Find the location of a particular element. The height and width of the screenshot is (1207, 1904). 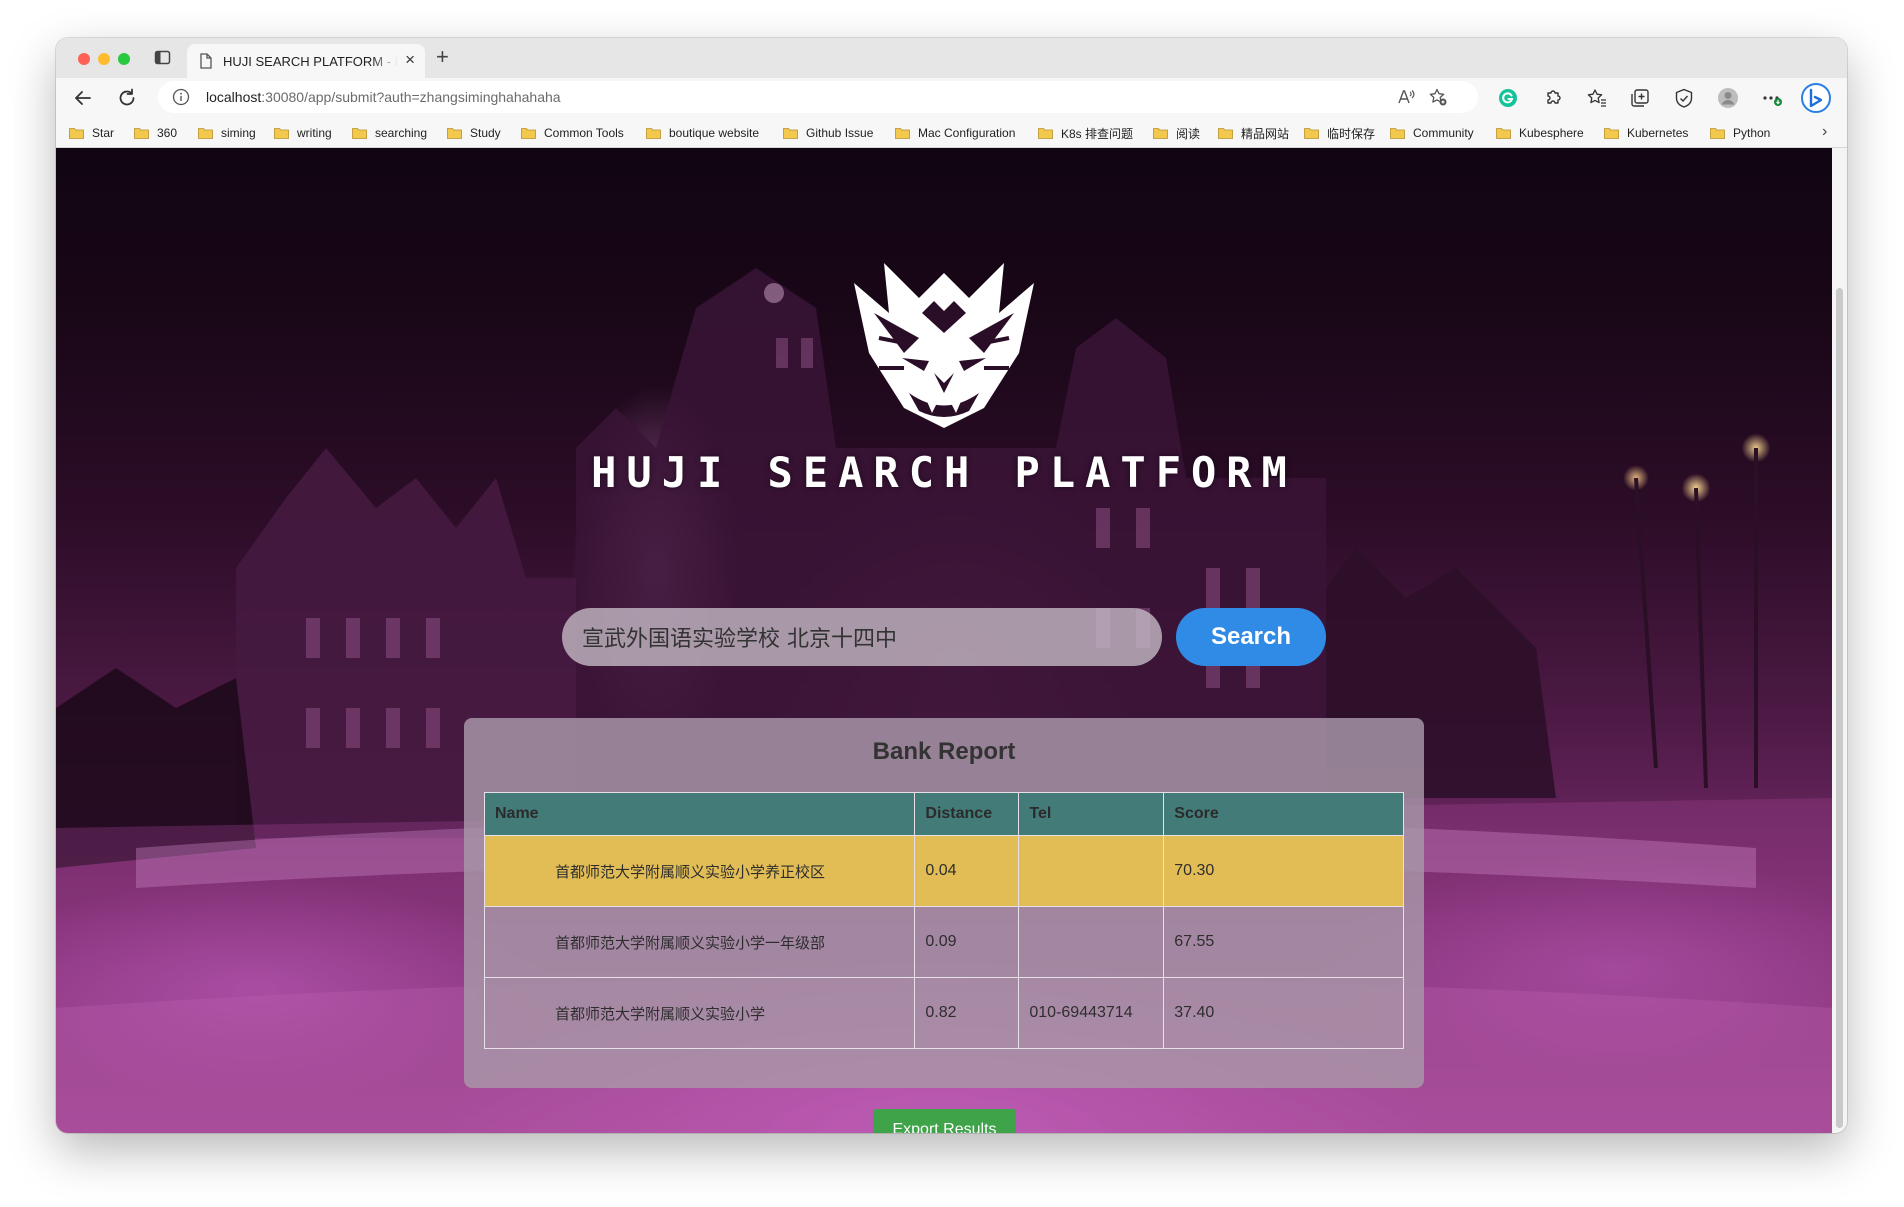

tiger-logo-icon is located at coordinates (944, 345).